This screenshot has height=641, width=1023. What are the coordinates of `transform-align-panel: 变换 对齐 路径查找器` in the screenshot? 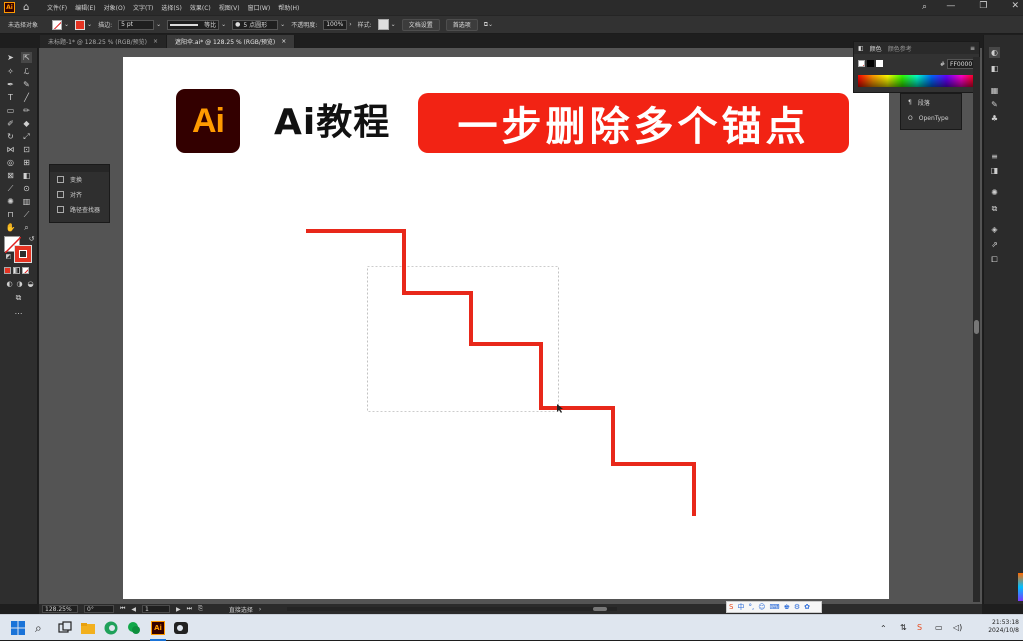 It's located at (79, 193).